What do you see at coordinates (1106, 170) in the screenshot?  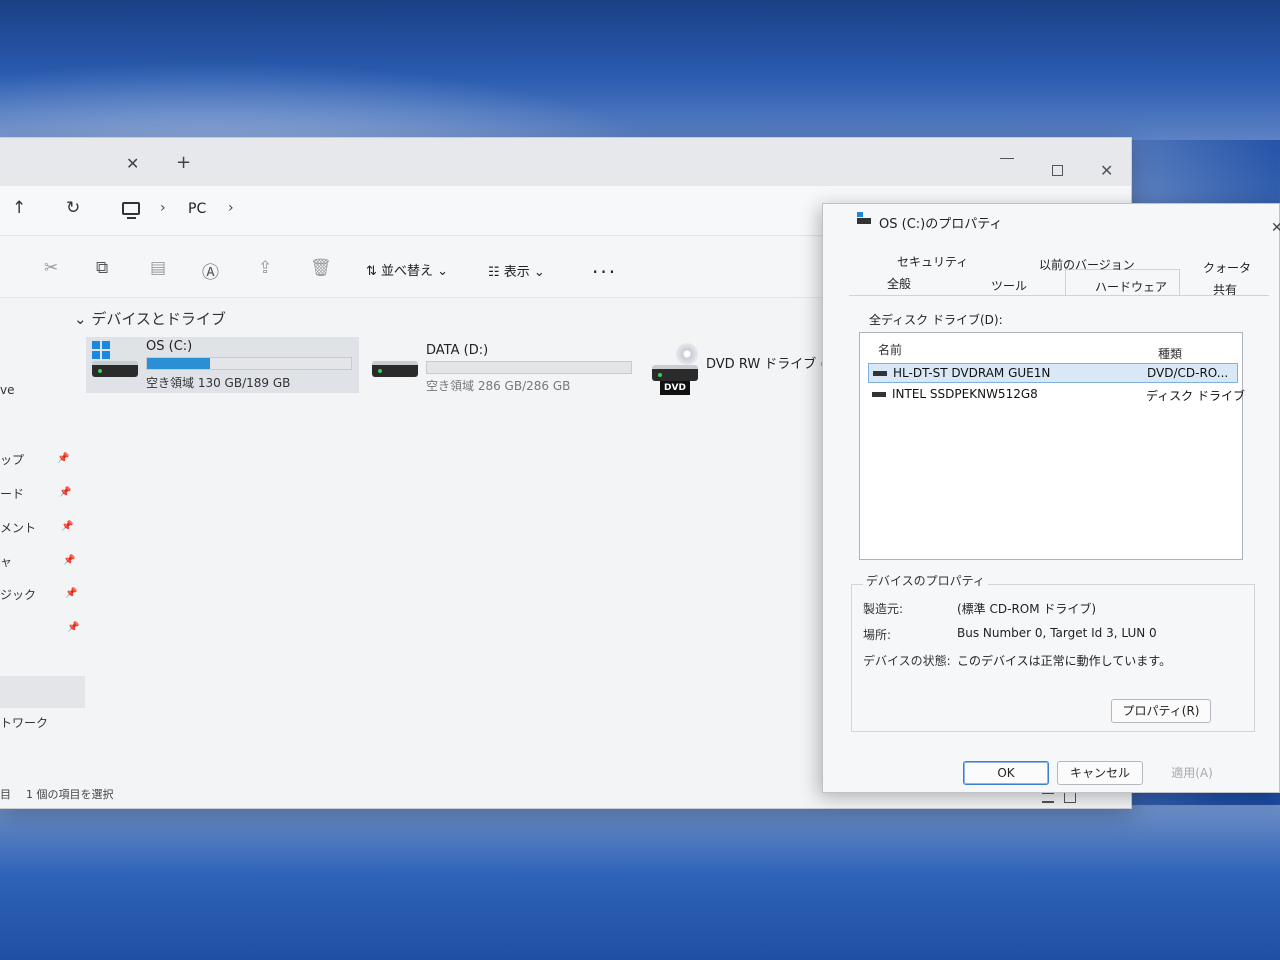 I see `close-window-icon: ✕` at bounding box center [1106, 170].